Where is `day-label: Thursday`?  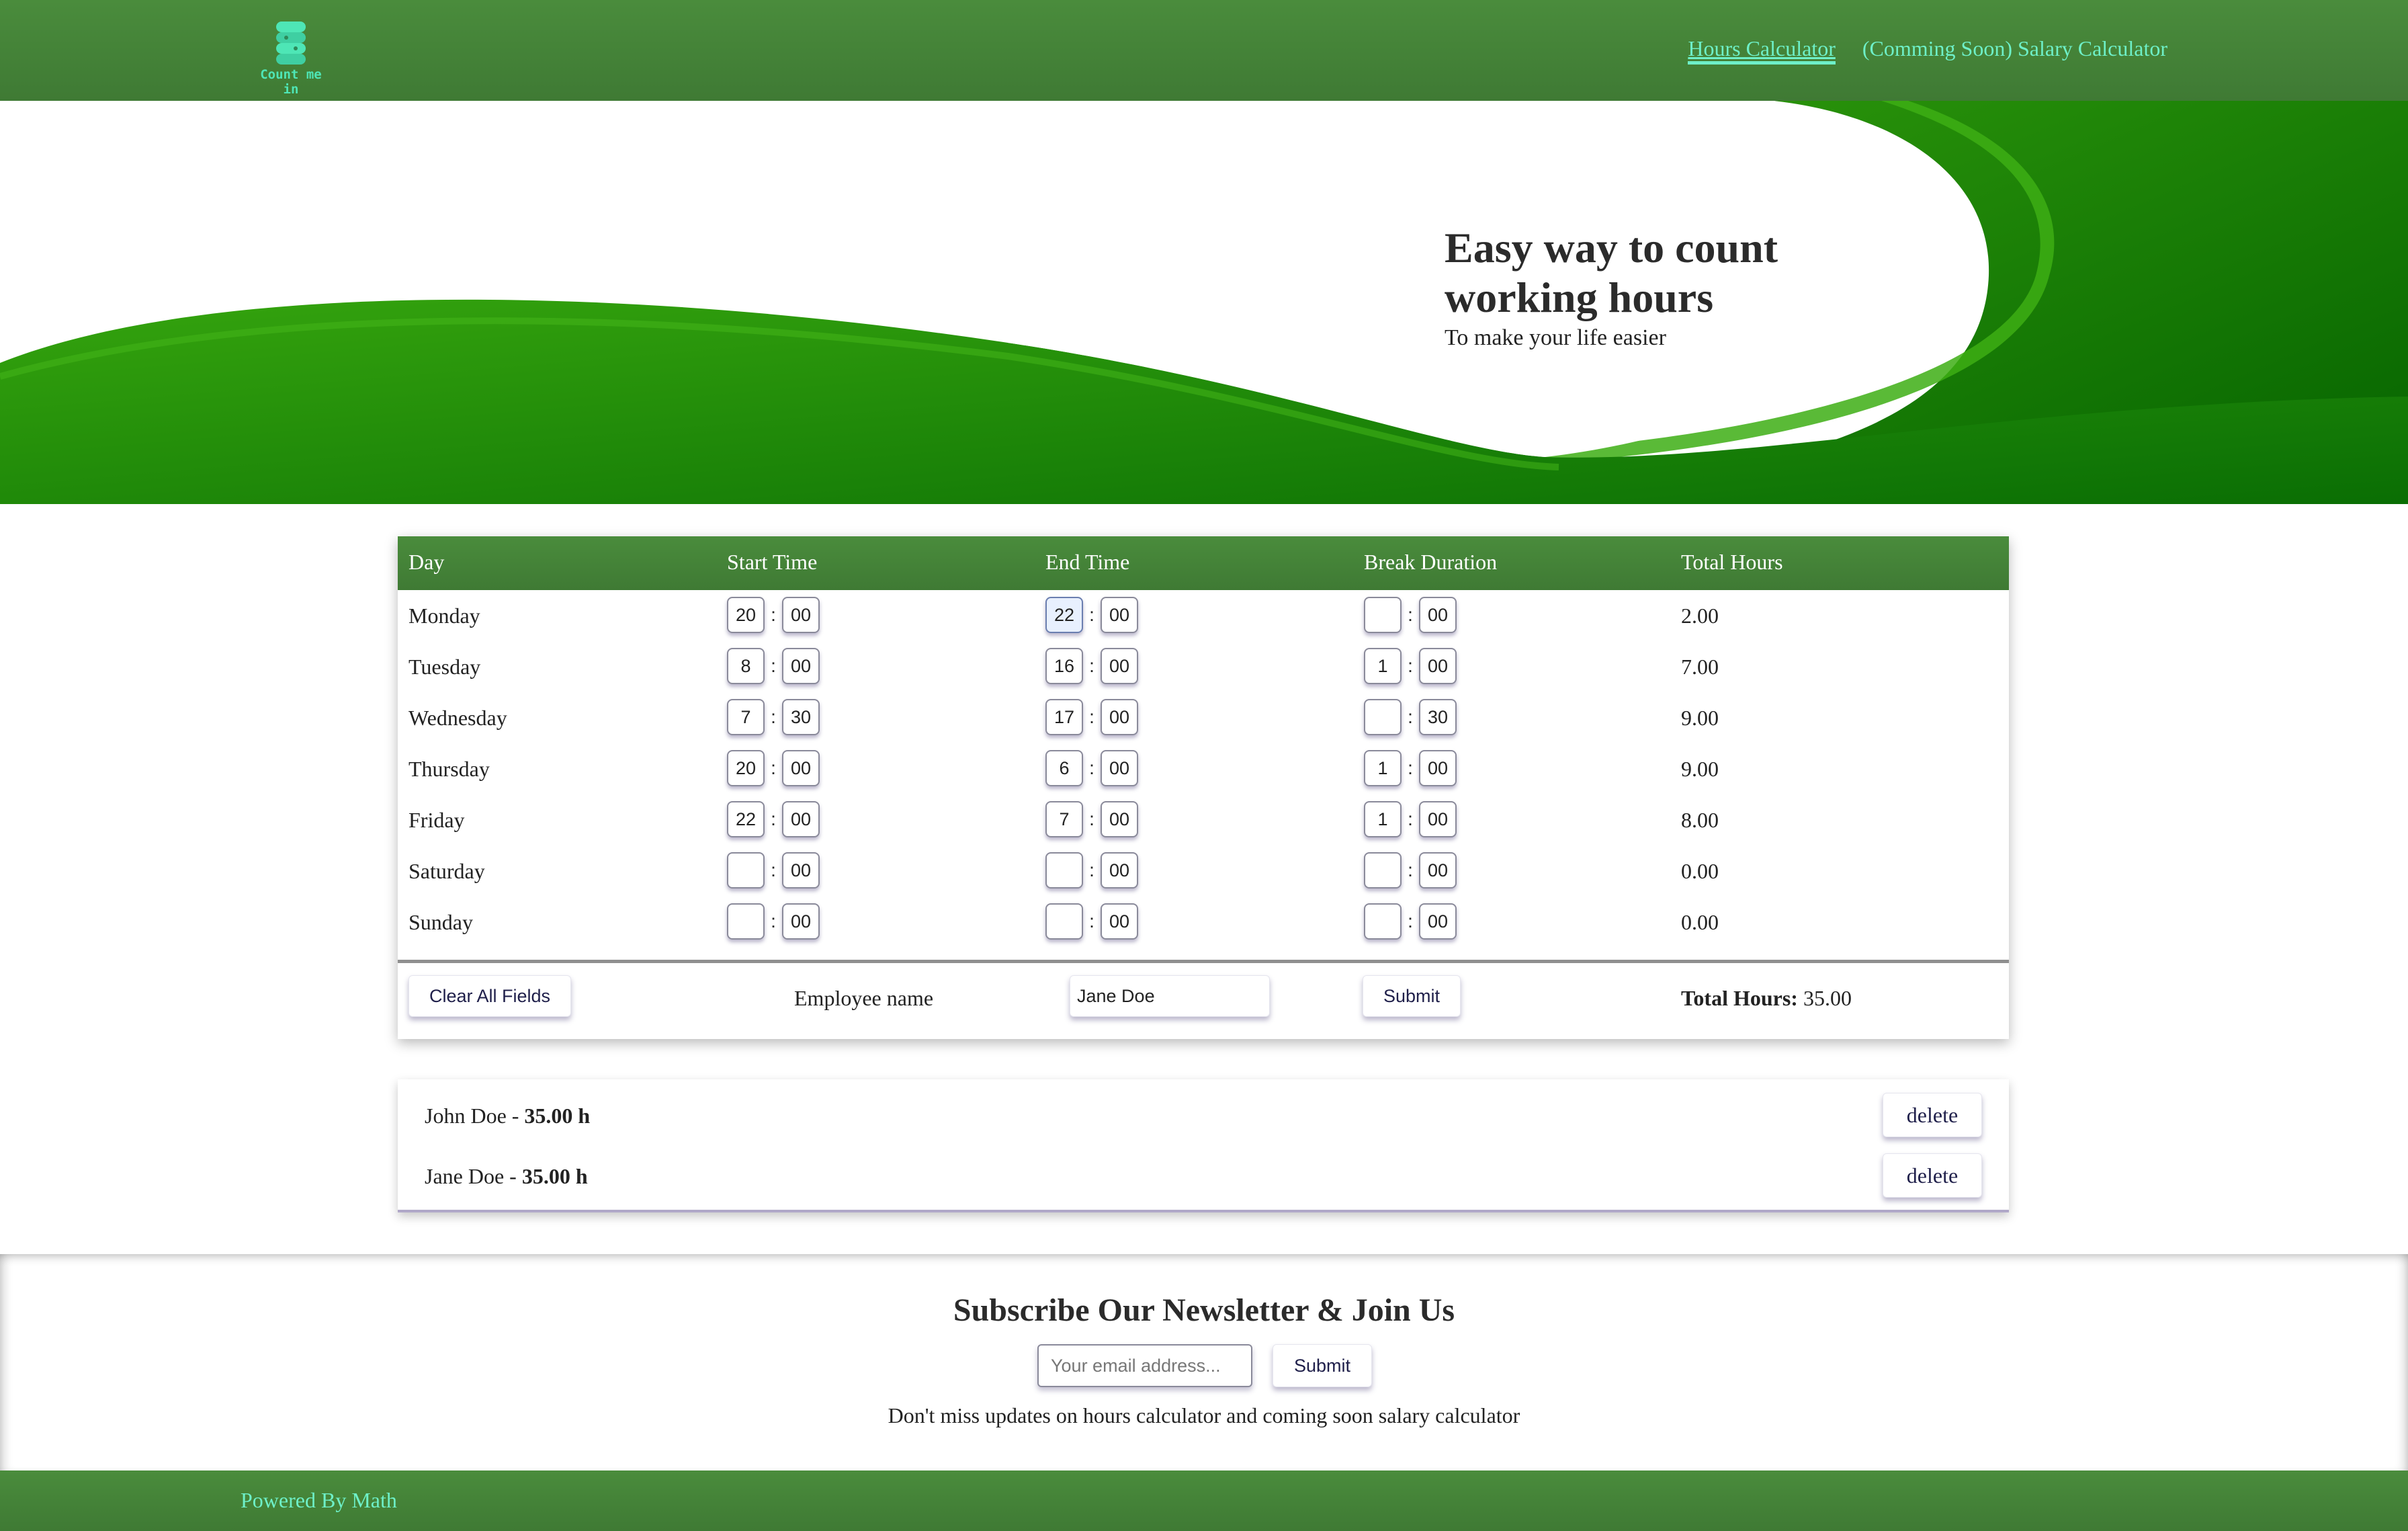
day-label: Thursday is located at coordinates (449, 769).